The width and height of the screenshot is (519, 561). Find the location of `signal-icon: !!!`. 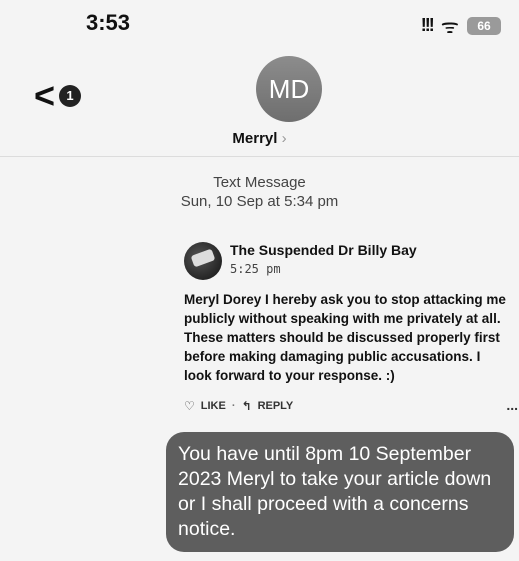

signal-icon: !!! is located at coordinates (427, 25).